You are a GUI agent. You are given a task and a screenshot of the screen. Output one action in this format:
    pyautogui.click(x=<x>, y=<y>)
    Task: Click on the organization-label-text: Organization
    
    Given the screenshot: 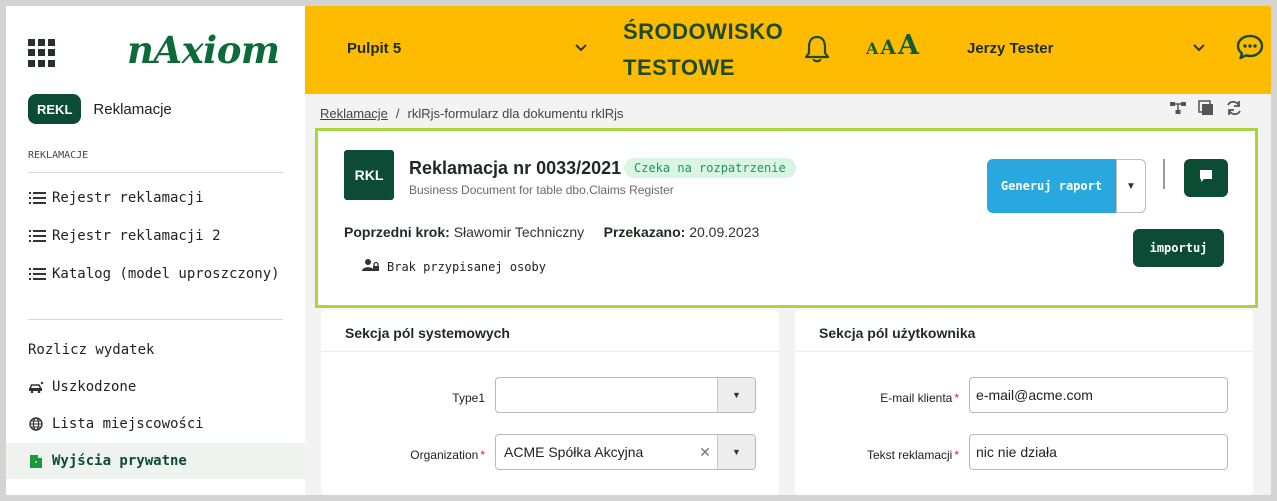 What is the action you would take?
    pyautogui.click(x=444, y=455)
    